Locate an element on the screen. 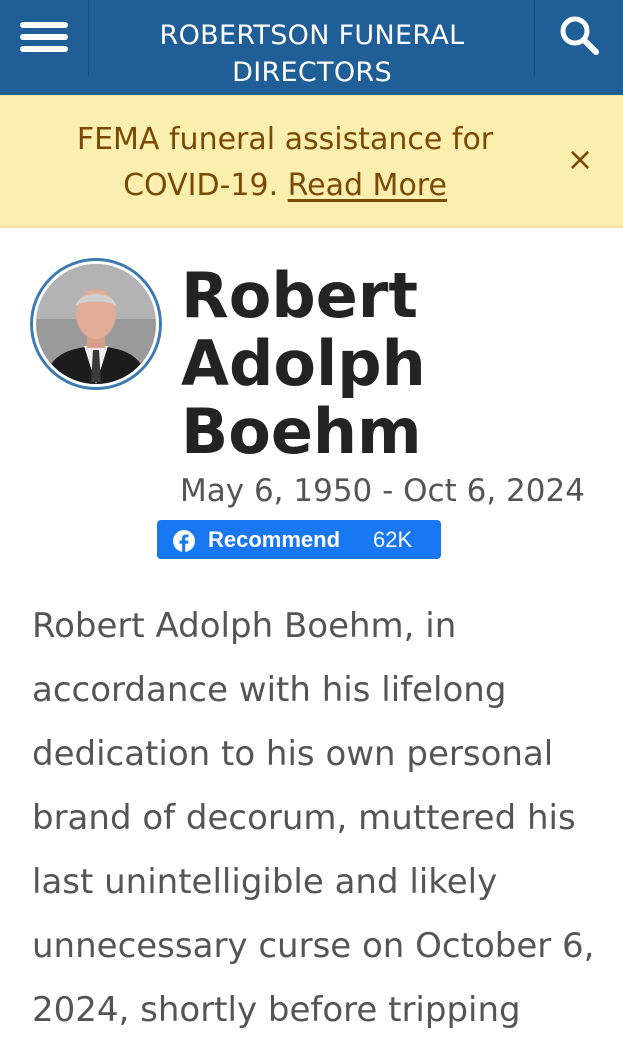 The width and height of the screenshot is (623, 1042). read-more-link: Read More is located at coordinates (367, 185).